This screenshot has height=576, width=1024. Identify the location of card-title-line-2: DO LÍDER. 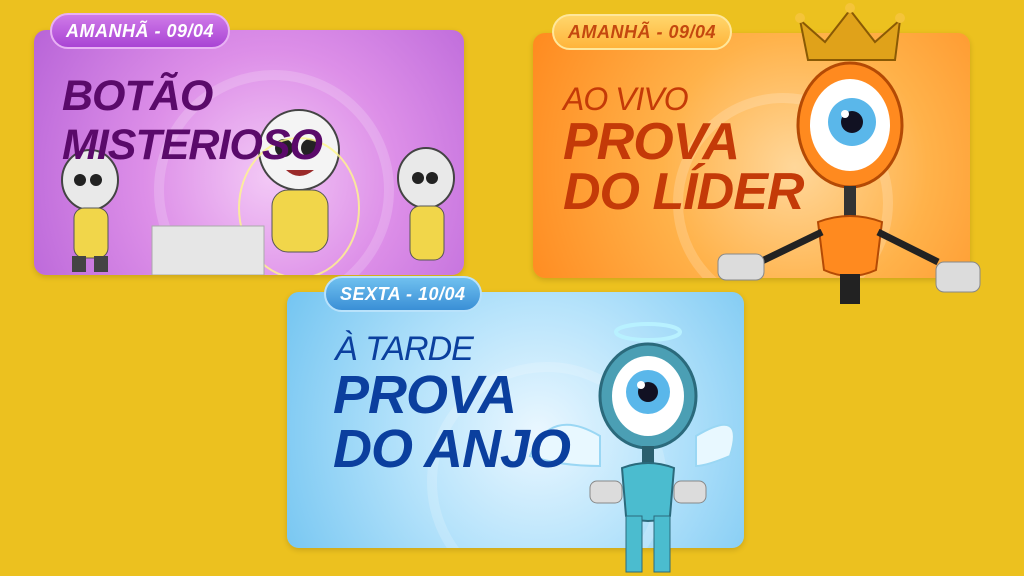
(683, 192).